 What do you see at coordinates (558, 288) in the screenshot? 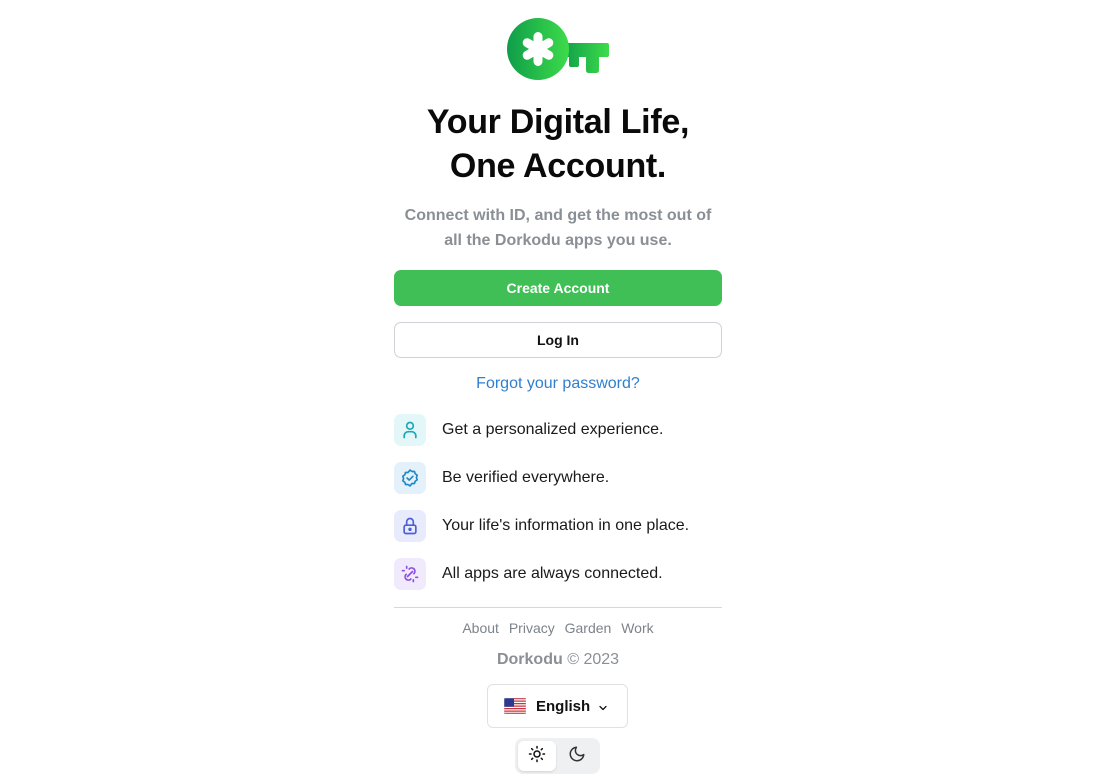
I see `create-account-button: Create Account` at bounding box center [558, 288].